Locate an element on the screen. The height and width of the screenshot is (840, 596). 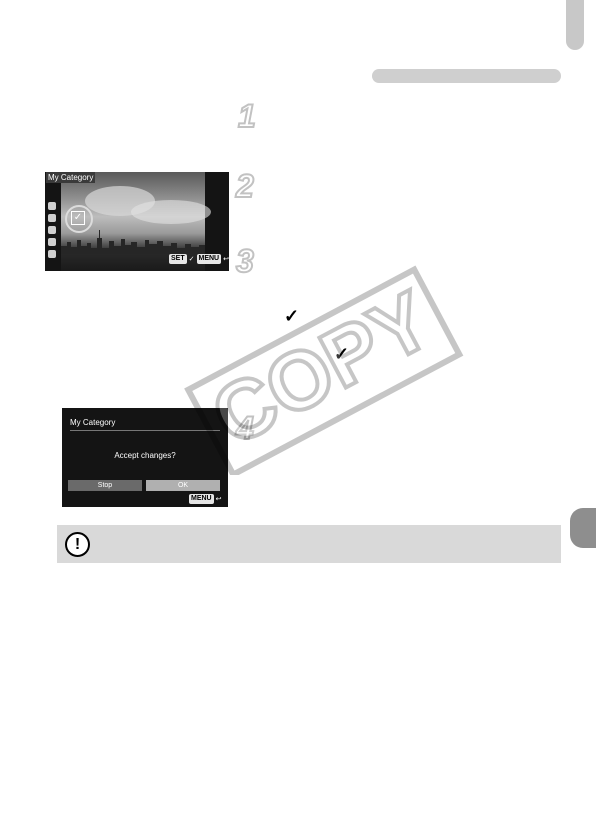
step-number-2: 2 is located at coordinates (245, 186).